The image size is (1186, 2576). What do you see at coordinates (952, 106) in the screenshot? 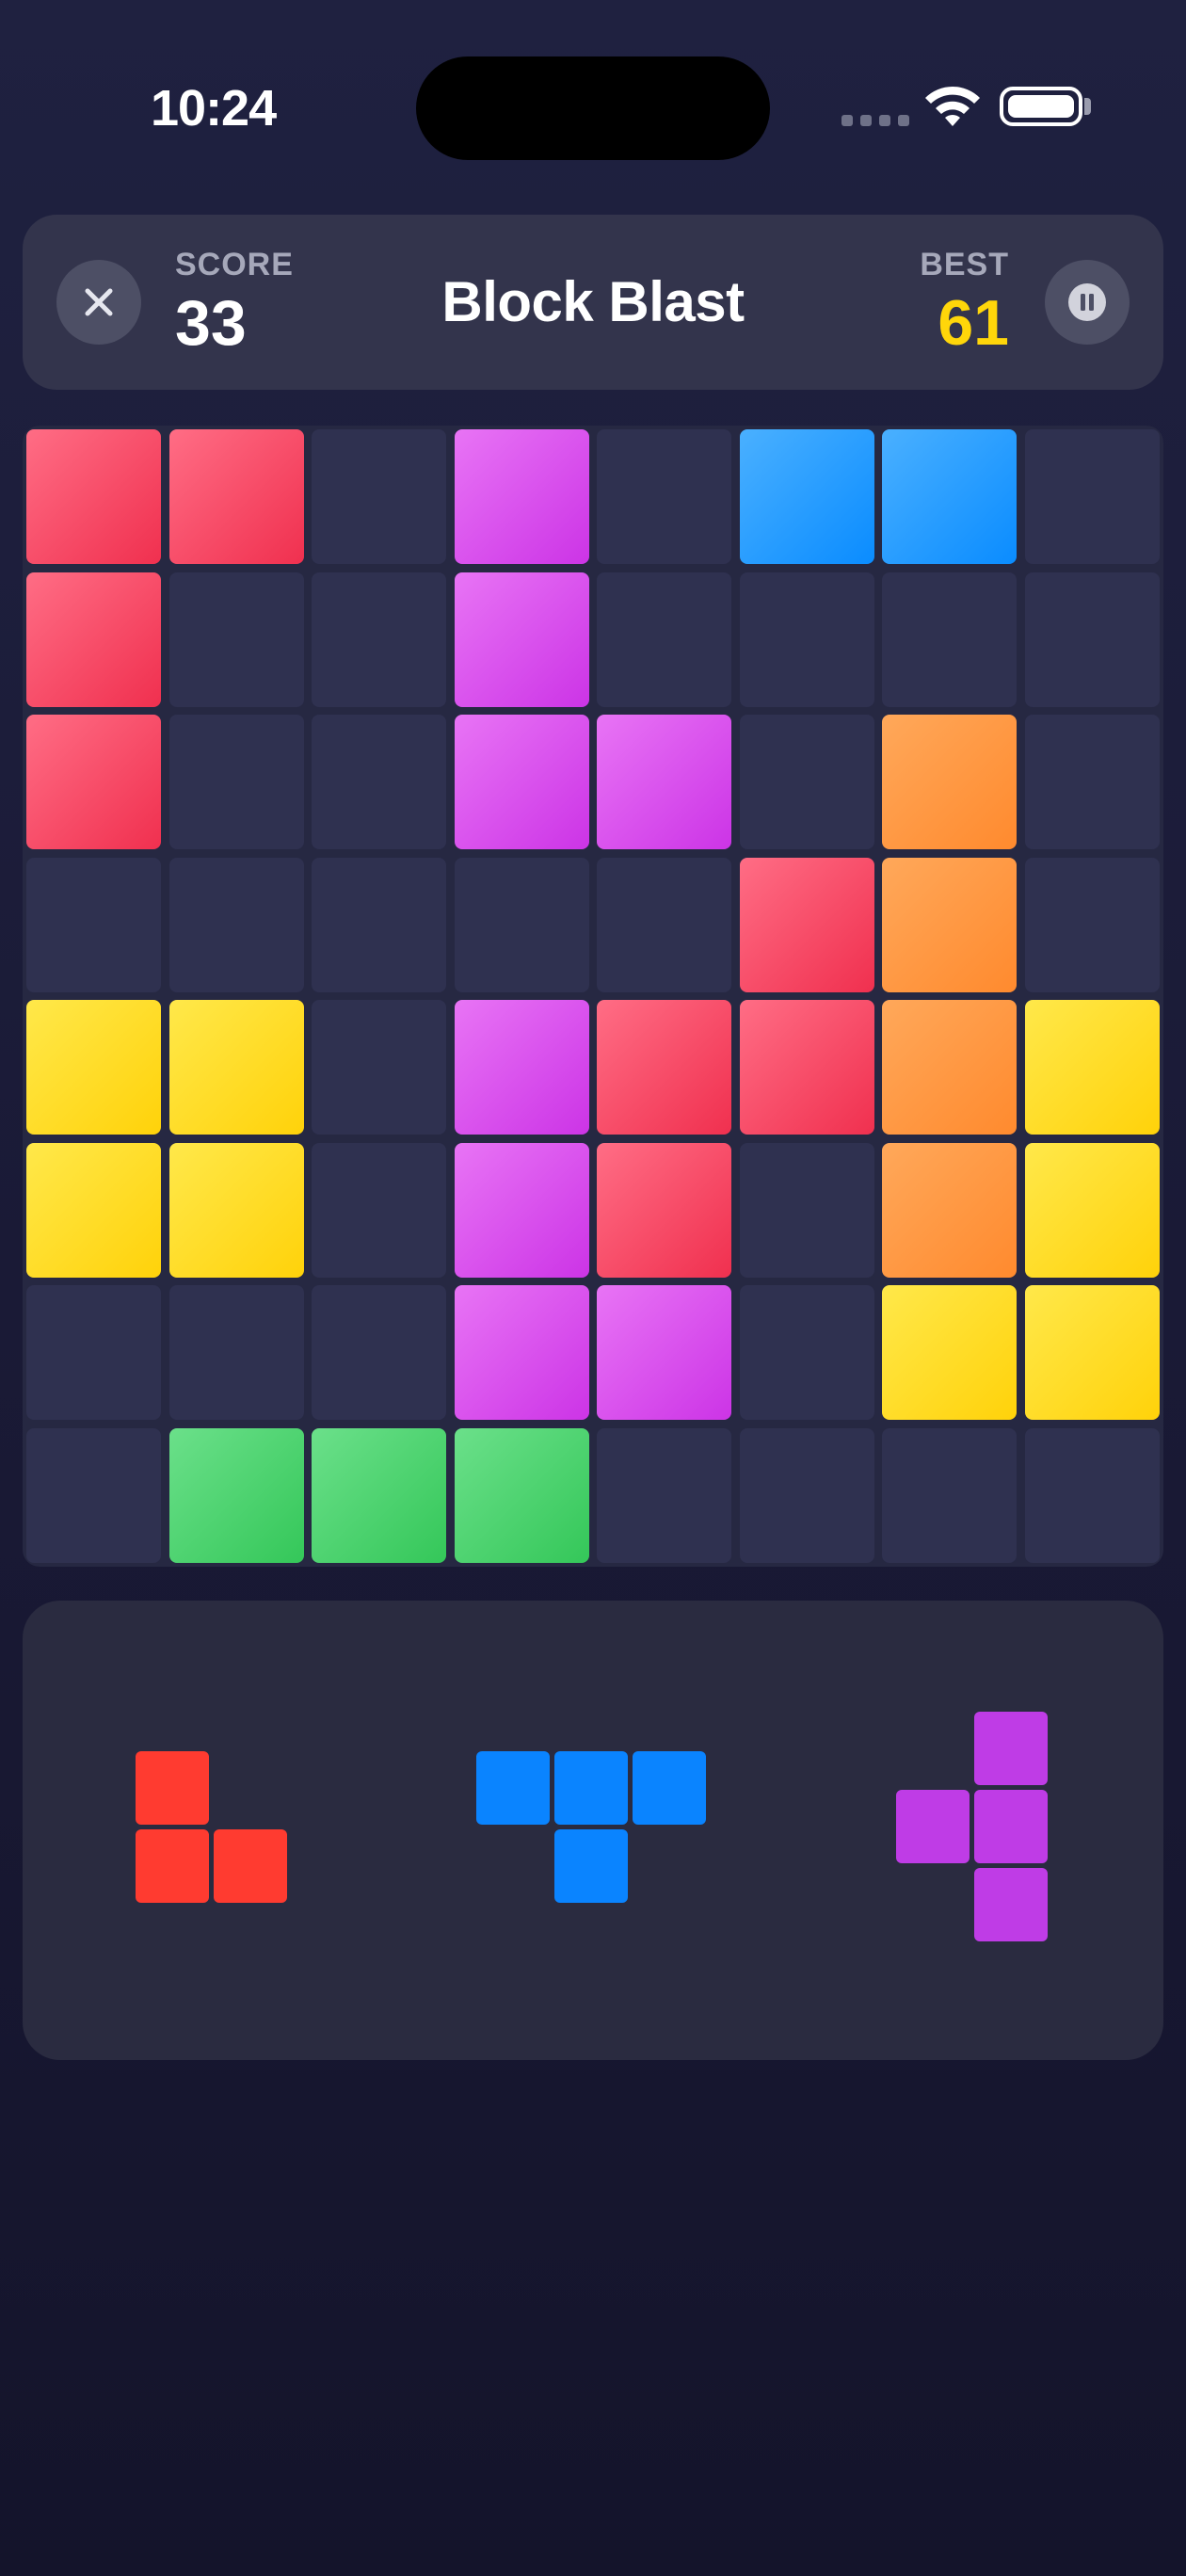
I see `wifi-icon` at bounding box center [952, 106].